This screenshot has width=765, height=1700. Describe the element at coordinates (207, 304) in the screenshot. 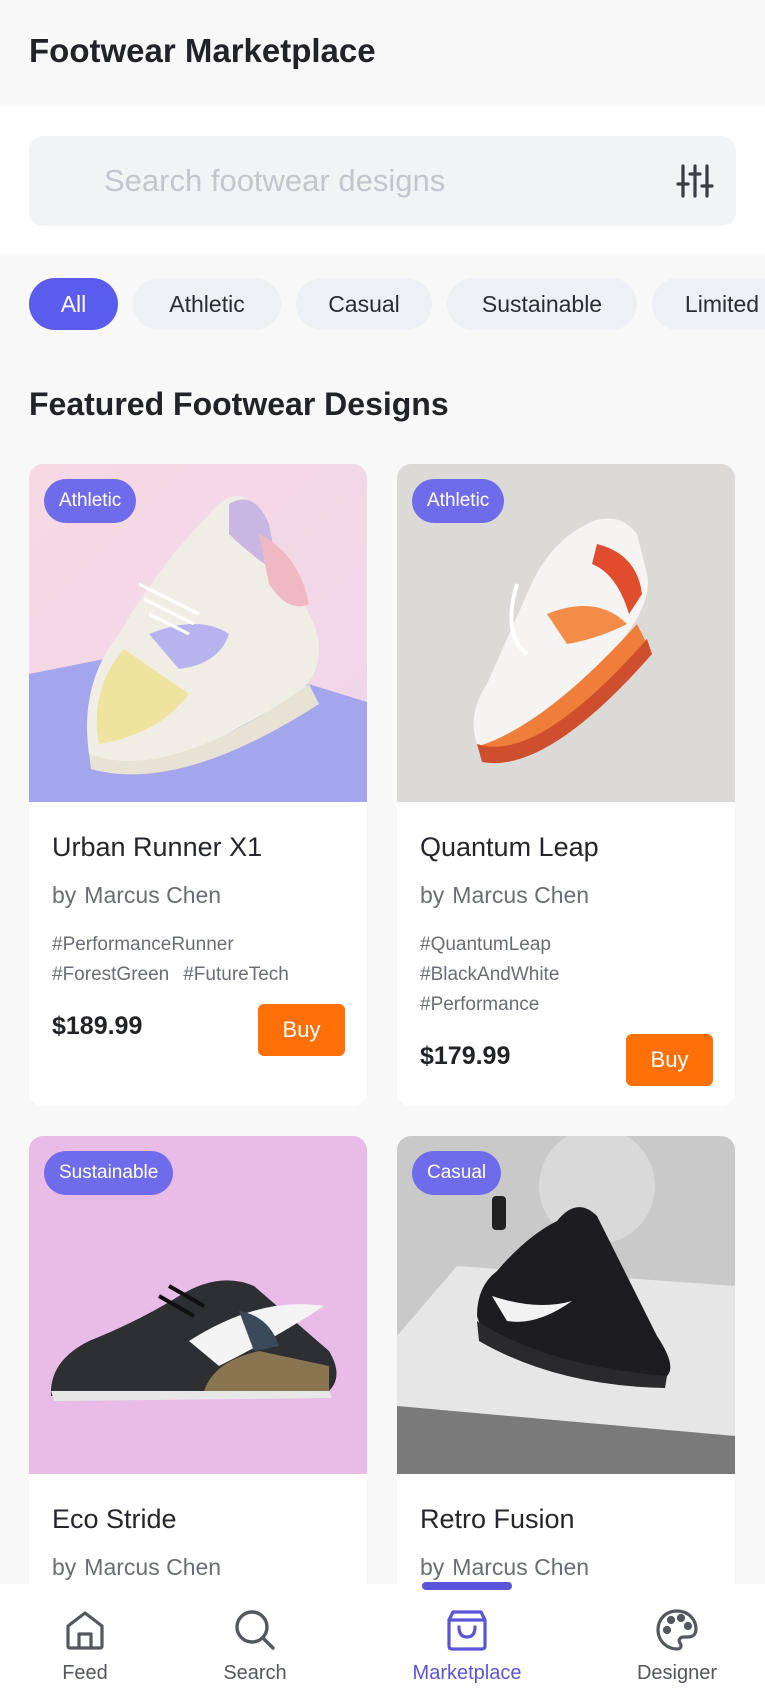

I see `chip-athletic: Athletic` at that location.